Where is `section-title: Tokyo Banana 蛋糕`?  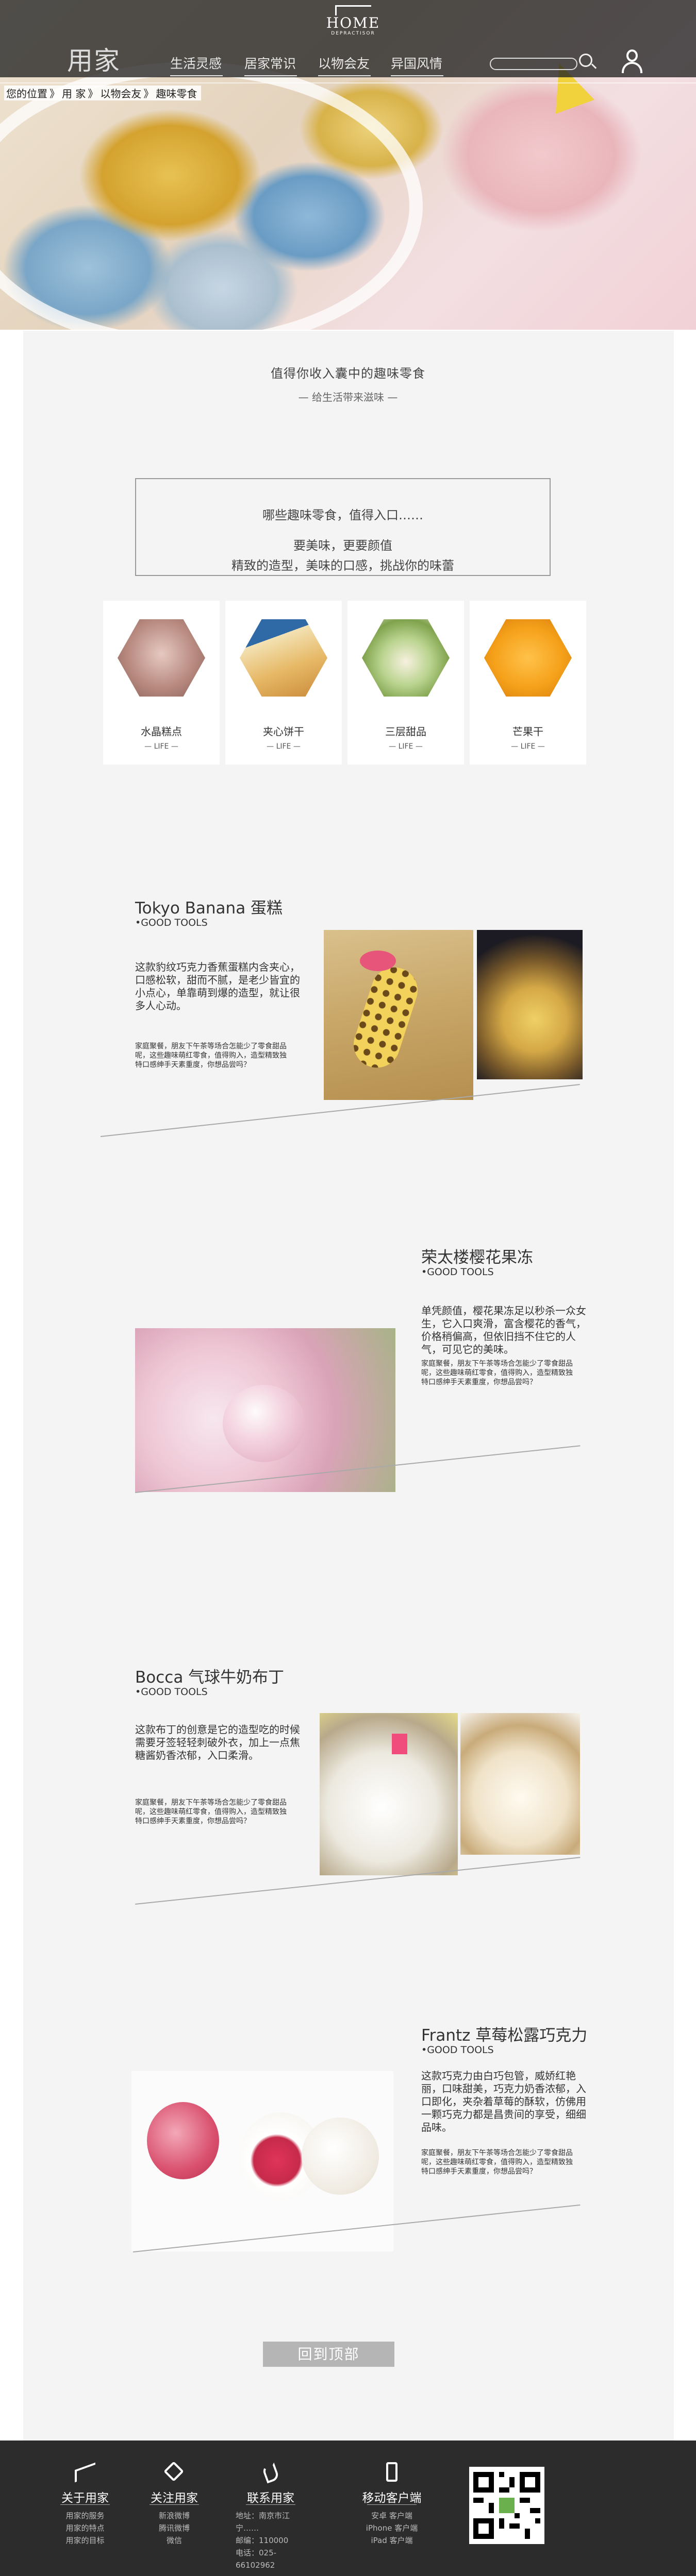 section-title: Tokyo Banana 蛋糕 is located at coordinates (209, 908).